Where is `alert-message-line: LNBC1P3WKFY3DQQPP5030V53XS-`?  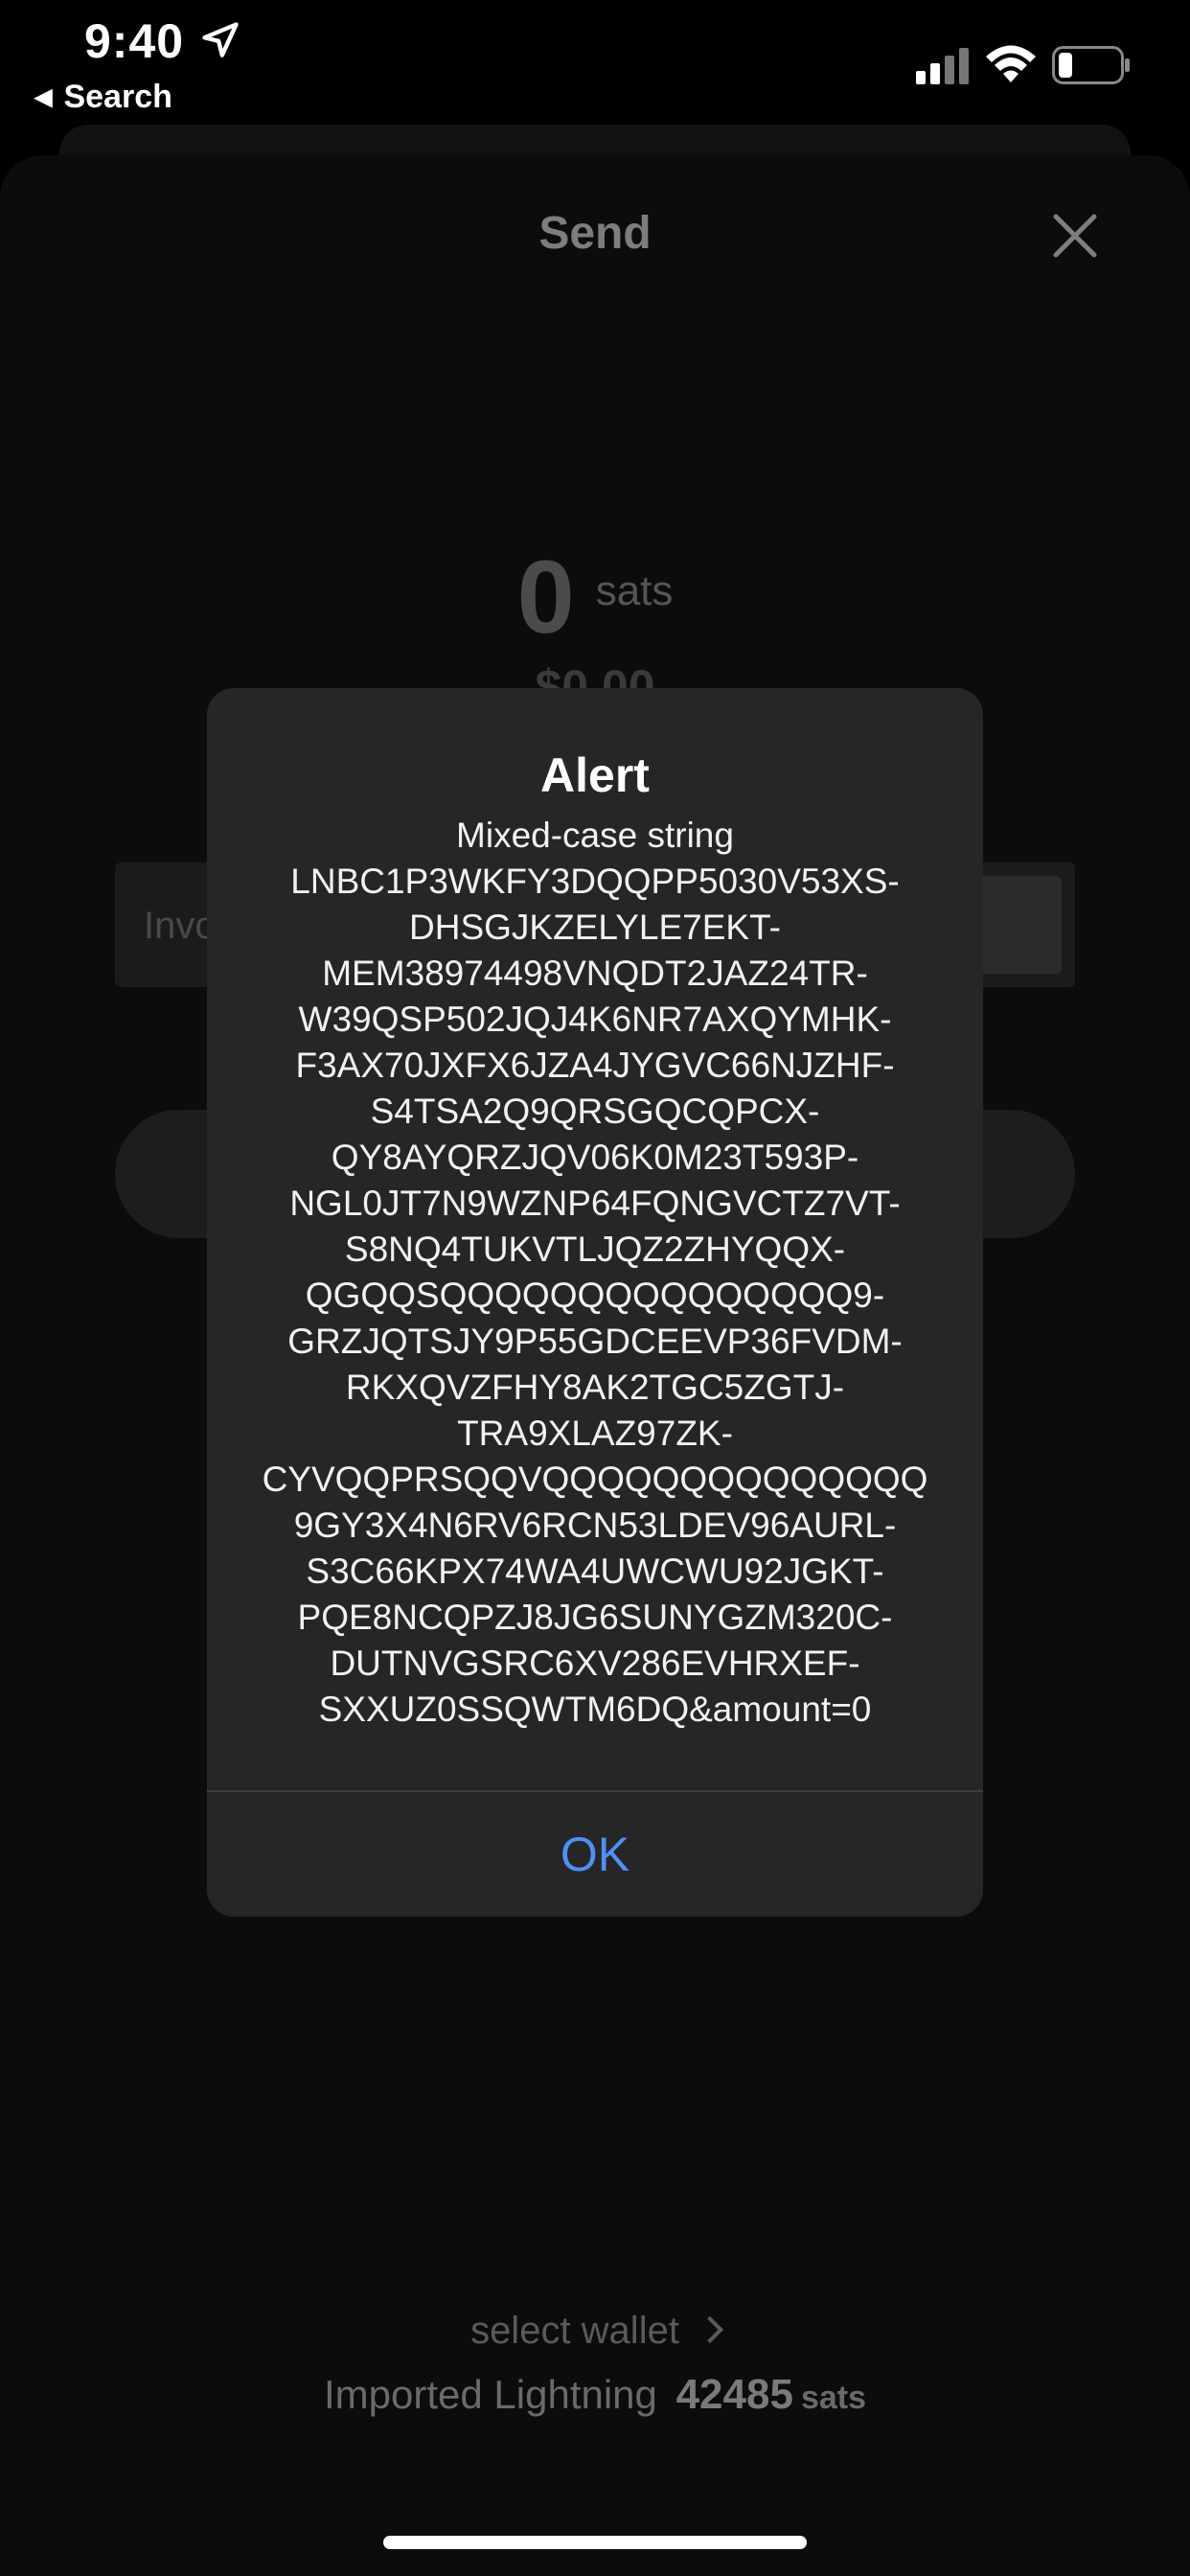
alert-message-line: LNBC1P3WKFY3DQQPP5030V53XS- is located at coordinates (595, 881).